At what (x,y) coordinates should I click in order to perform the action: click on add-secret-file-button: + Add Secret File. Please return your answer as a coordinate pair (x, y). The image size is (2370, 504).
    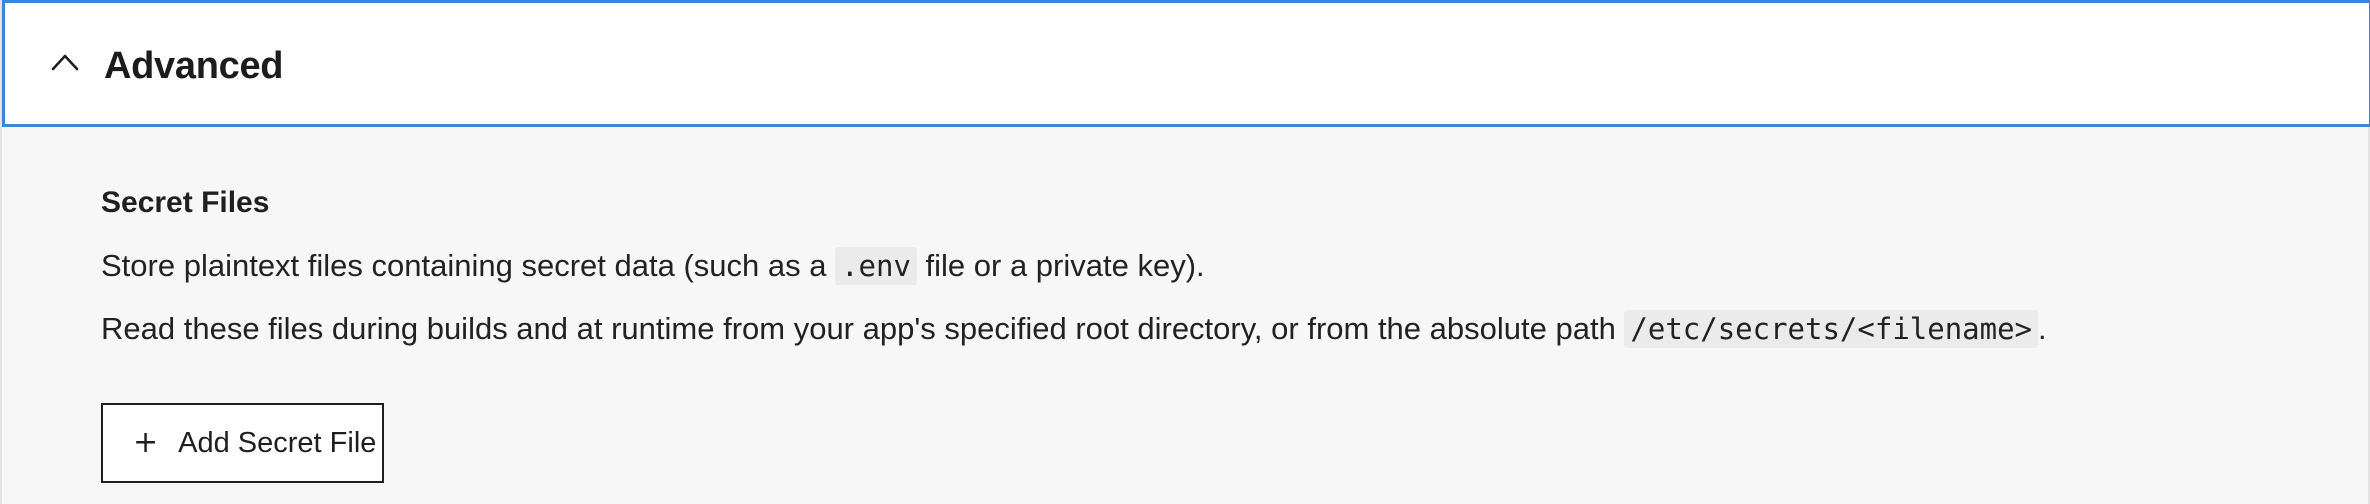
    Looking at the image, I should click on (242, 443).